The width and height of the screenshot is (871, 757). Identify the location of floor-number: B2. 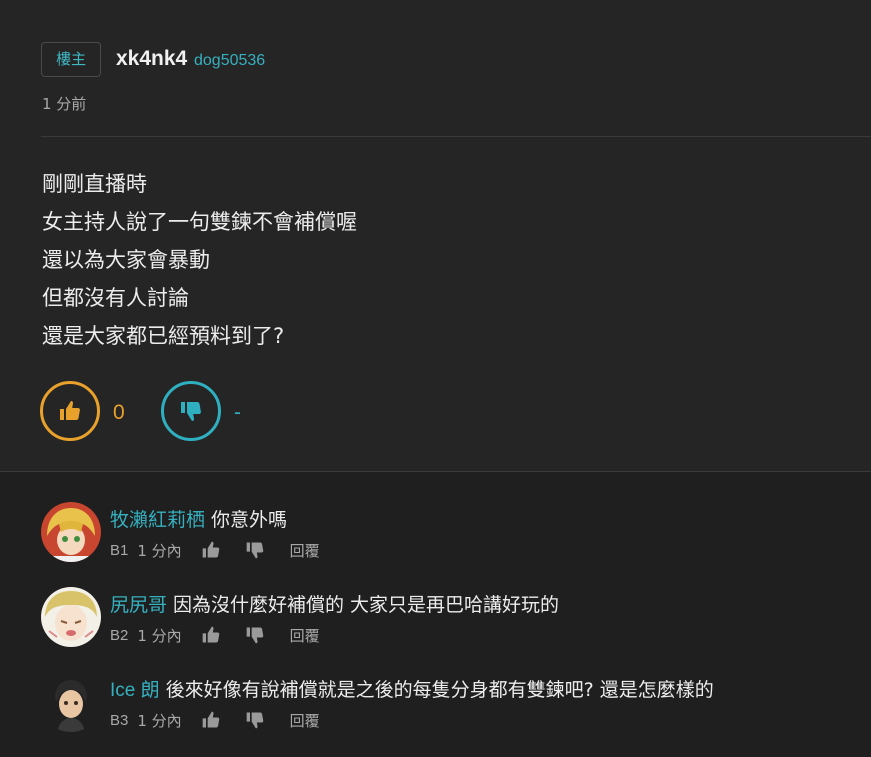
(119, 635).